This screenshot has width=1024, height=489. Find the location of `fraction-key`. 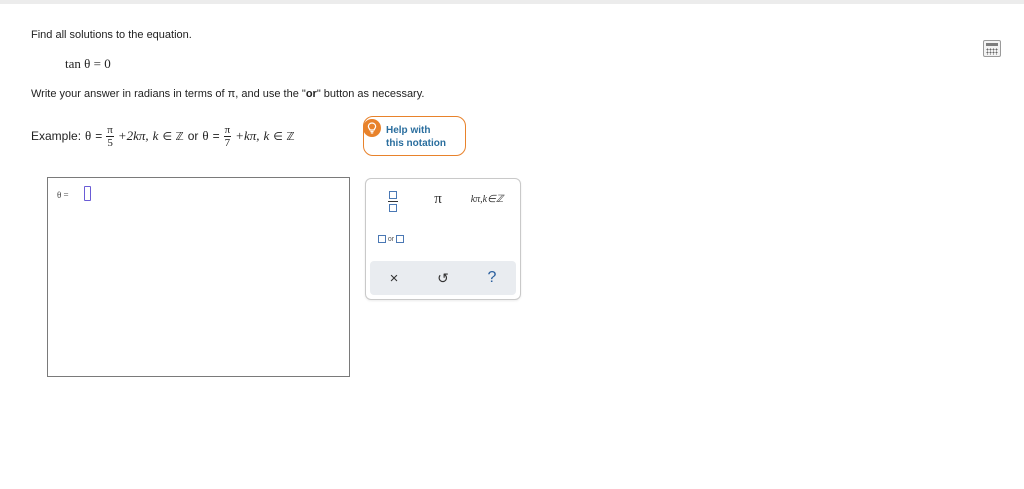

fraction-key is located at coordinates (393, 201).